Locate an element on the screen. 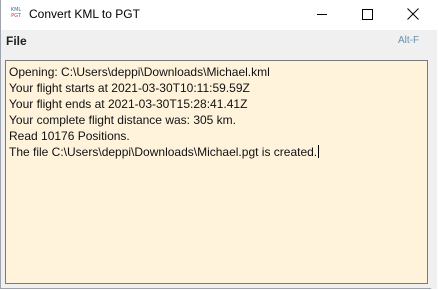  icon-label-bottom: PGT is located at coordinates (16, 16).